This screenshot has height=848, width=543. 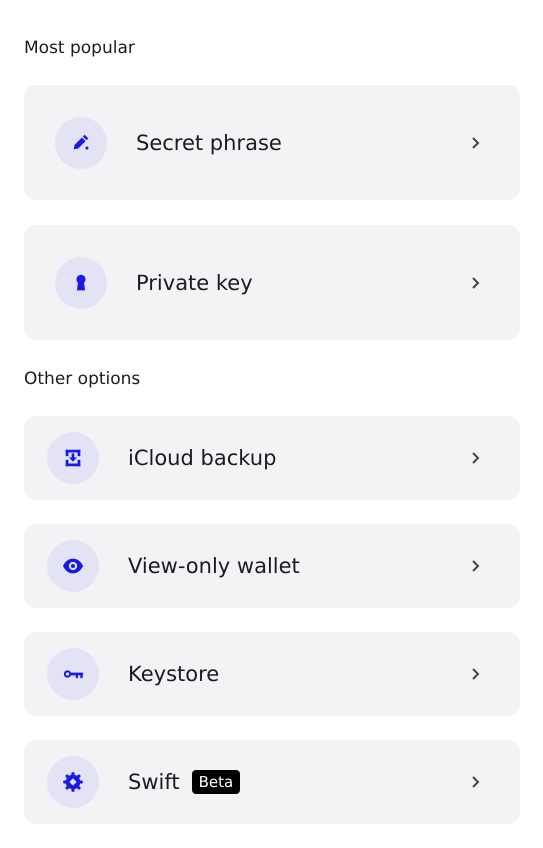 What do you see at coordinates (272, 782) in the screenshot?
I see `option-card: Swift Beta` at bounding box center [272, 782].